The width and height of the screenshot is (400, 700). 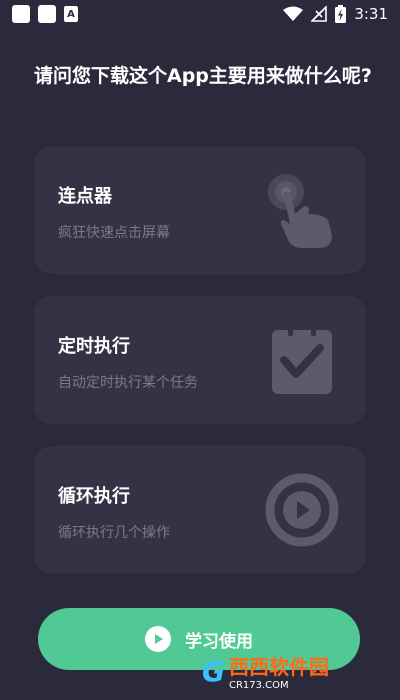 I want to click on option-subtitle: 循环执行几个操作, so click(x=114, y=533).